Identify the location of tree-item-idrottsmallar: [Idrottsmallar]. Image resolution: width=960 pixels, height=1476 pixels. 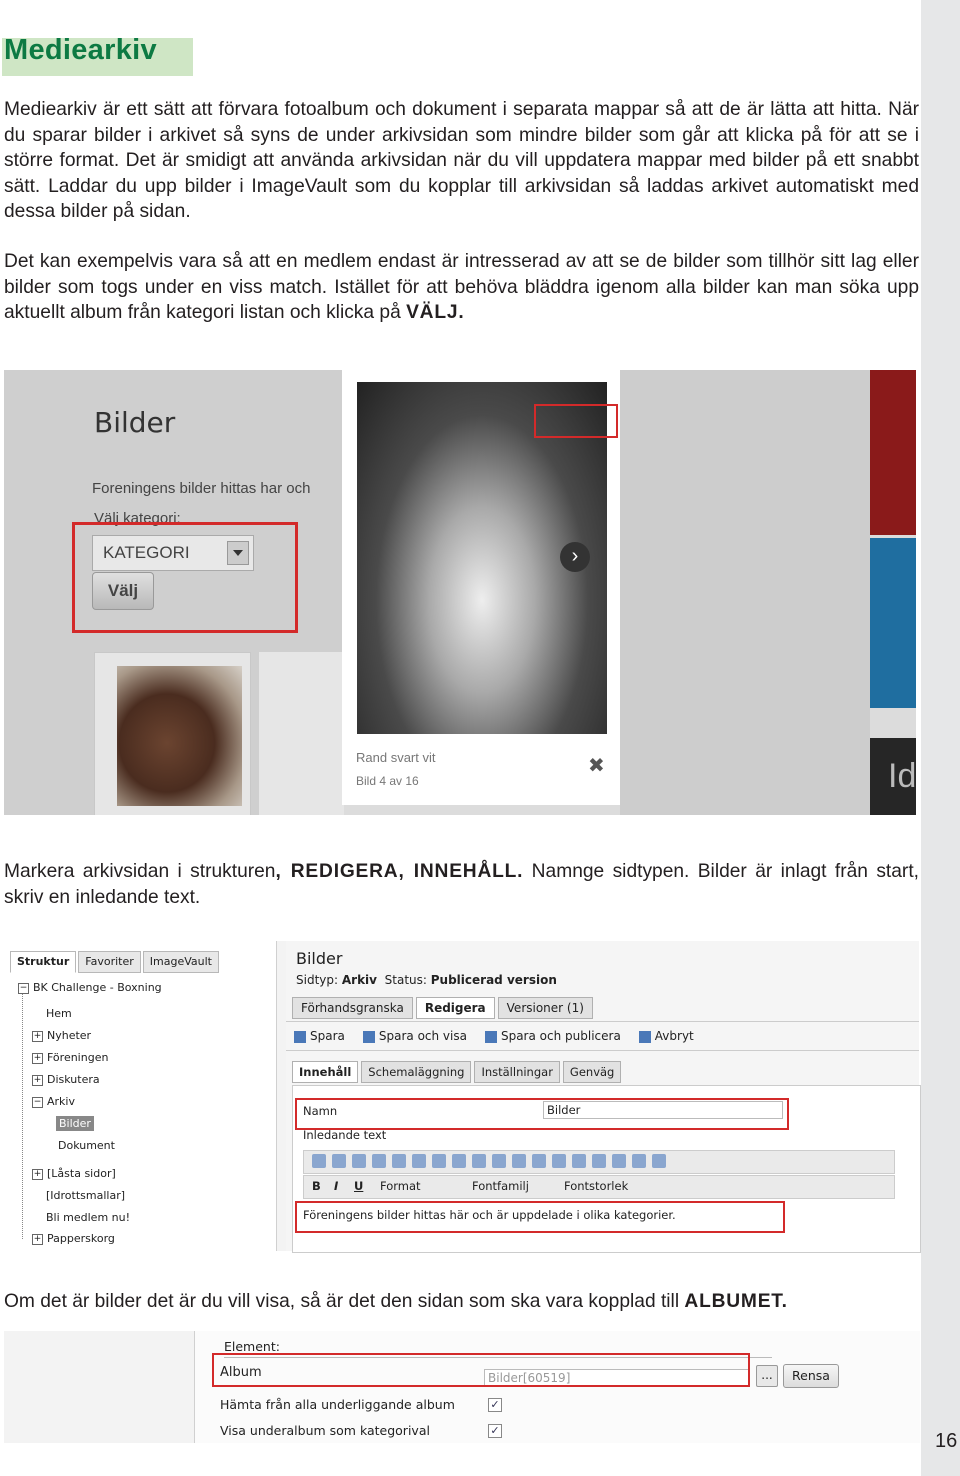
(85, 1195).